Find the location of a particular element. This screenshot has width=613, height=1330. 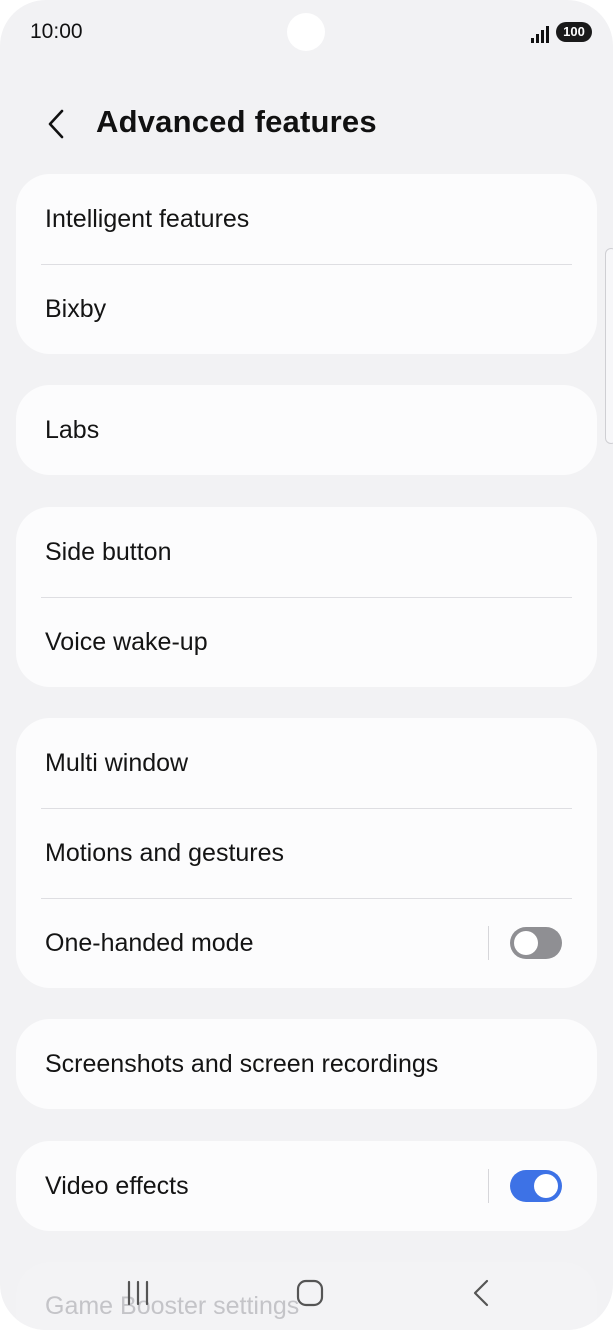

menu-item-label: Labs is located at coordinates (72, 429).